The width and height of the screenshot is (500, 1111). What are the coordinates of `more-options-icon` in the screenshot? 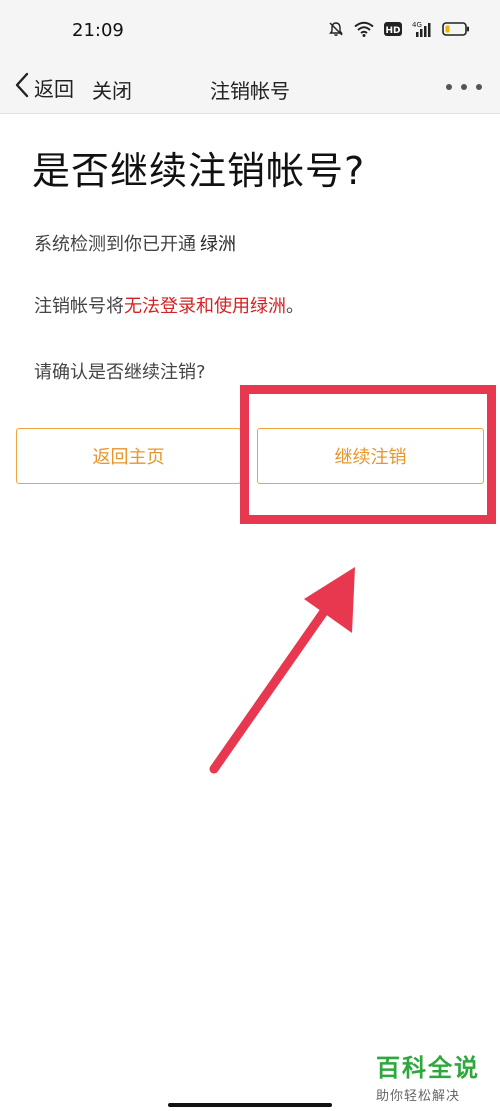 It's located at (464, 87).